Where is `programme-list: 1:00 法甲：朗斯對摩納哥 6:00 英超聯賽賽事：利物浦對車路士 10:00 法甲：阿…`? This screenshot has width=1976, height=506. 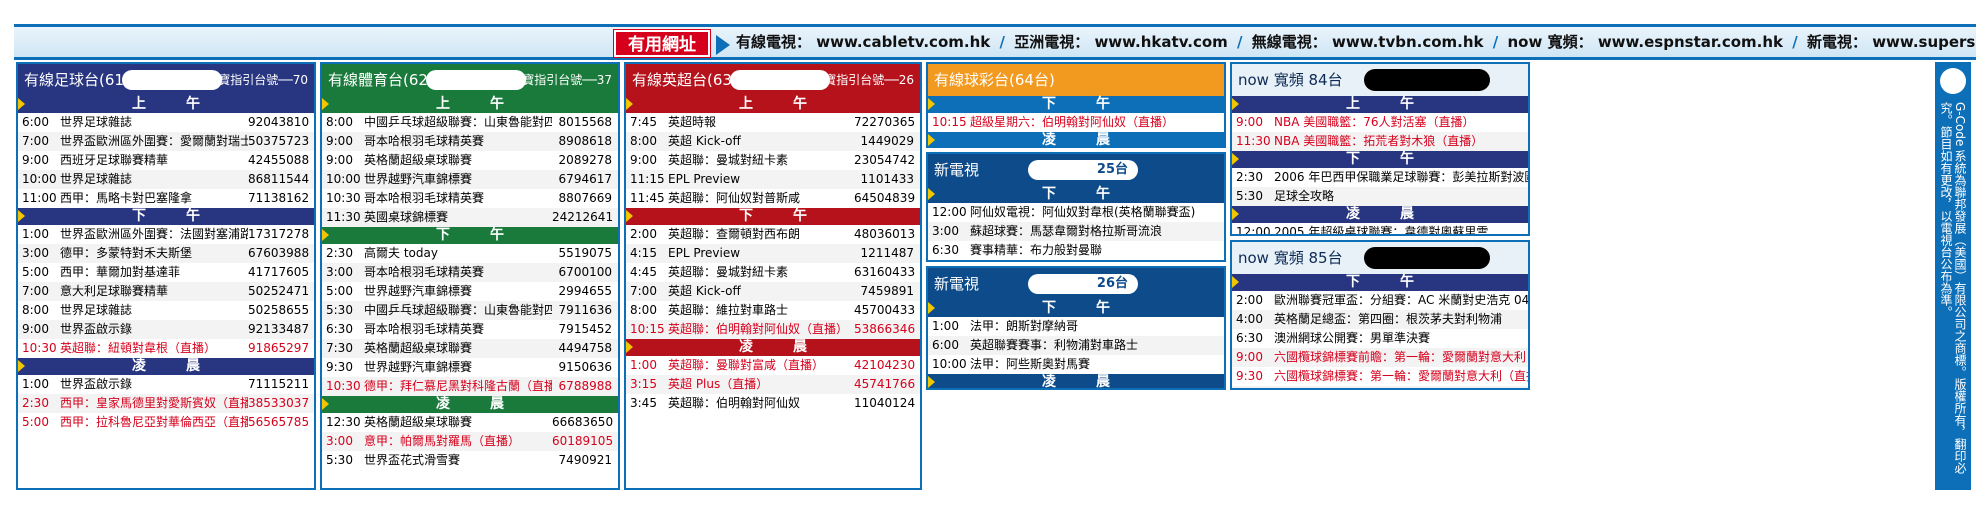 programme-list: 1:00 法甲：朗斯對摩納哥 6:00 英超聯賽賽事：利物浦對車路士 10:00 法甲：阿… is located at coordinates (1076, 345).